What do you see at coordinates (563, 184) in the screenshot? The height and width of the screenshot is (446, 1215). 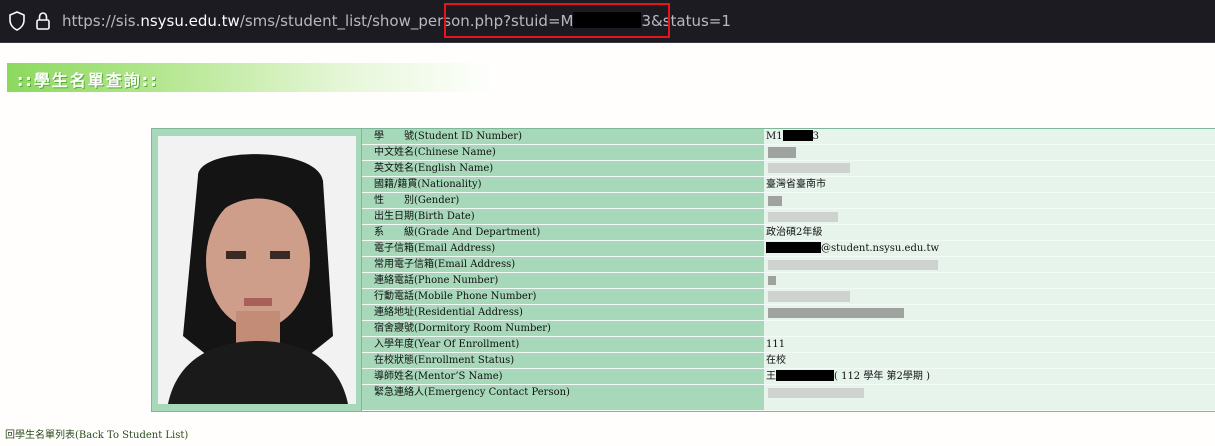 I see `field-label: 國籍/籍貫(Nationality)` at bounding box center [563, 184].